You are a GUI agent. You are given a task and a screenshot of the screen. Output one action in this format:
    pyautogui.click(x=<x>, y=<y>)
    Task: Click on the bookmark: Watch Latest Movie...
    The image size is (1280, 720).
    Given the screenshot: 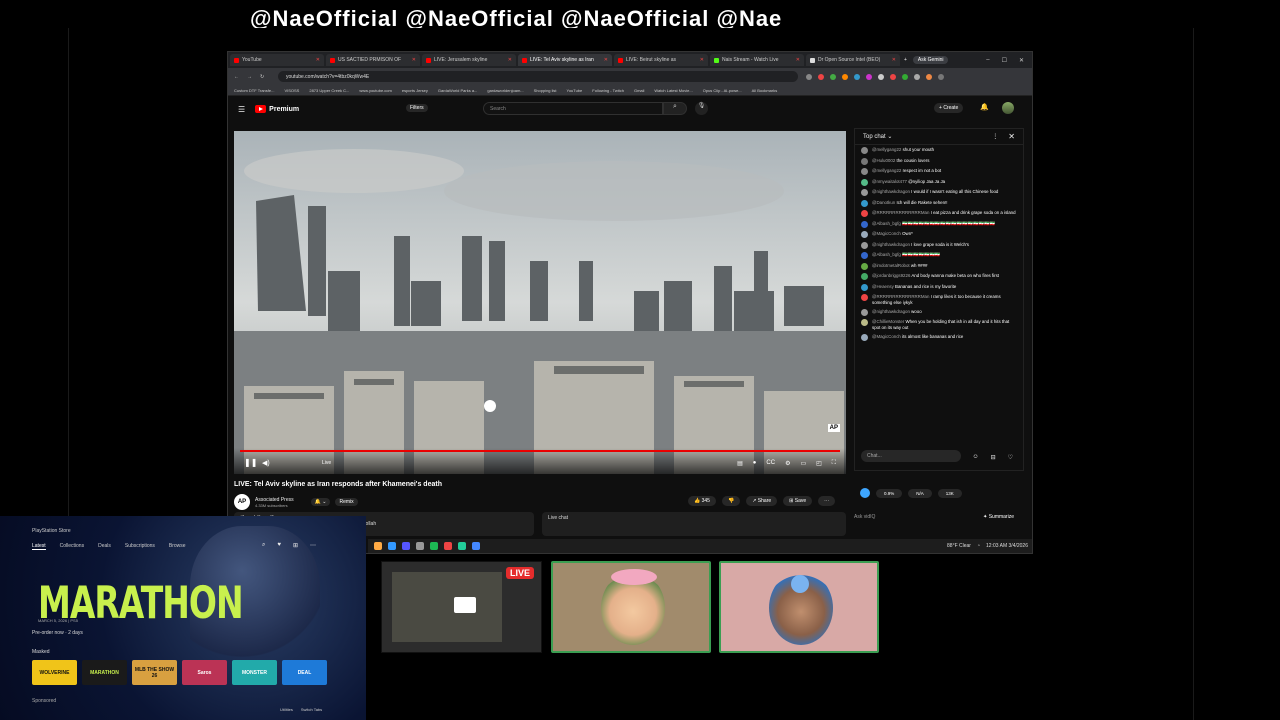 What is the action you would take?
    pyautogui.click(x=673, y=90)
    